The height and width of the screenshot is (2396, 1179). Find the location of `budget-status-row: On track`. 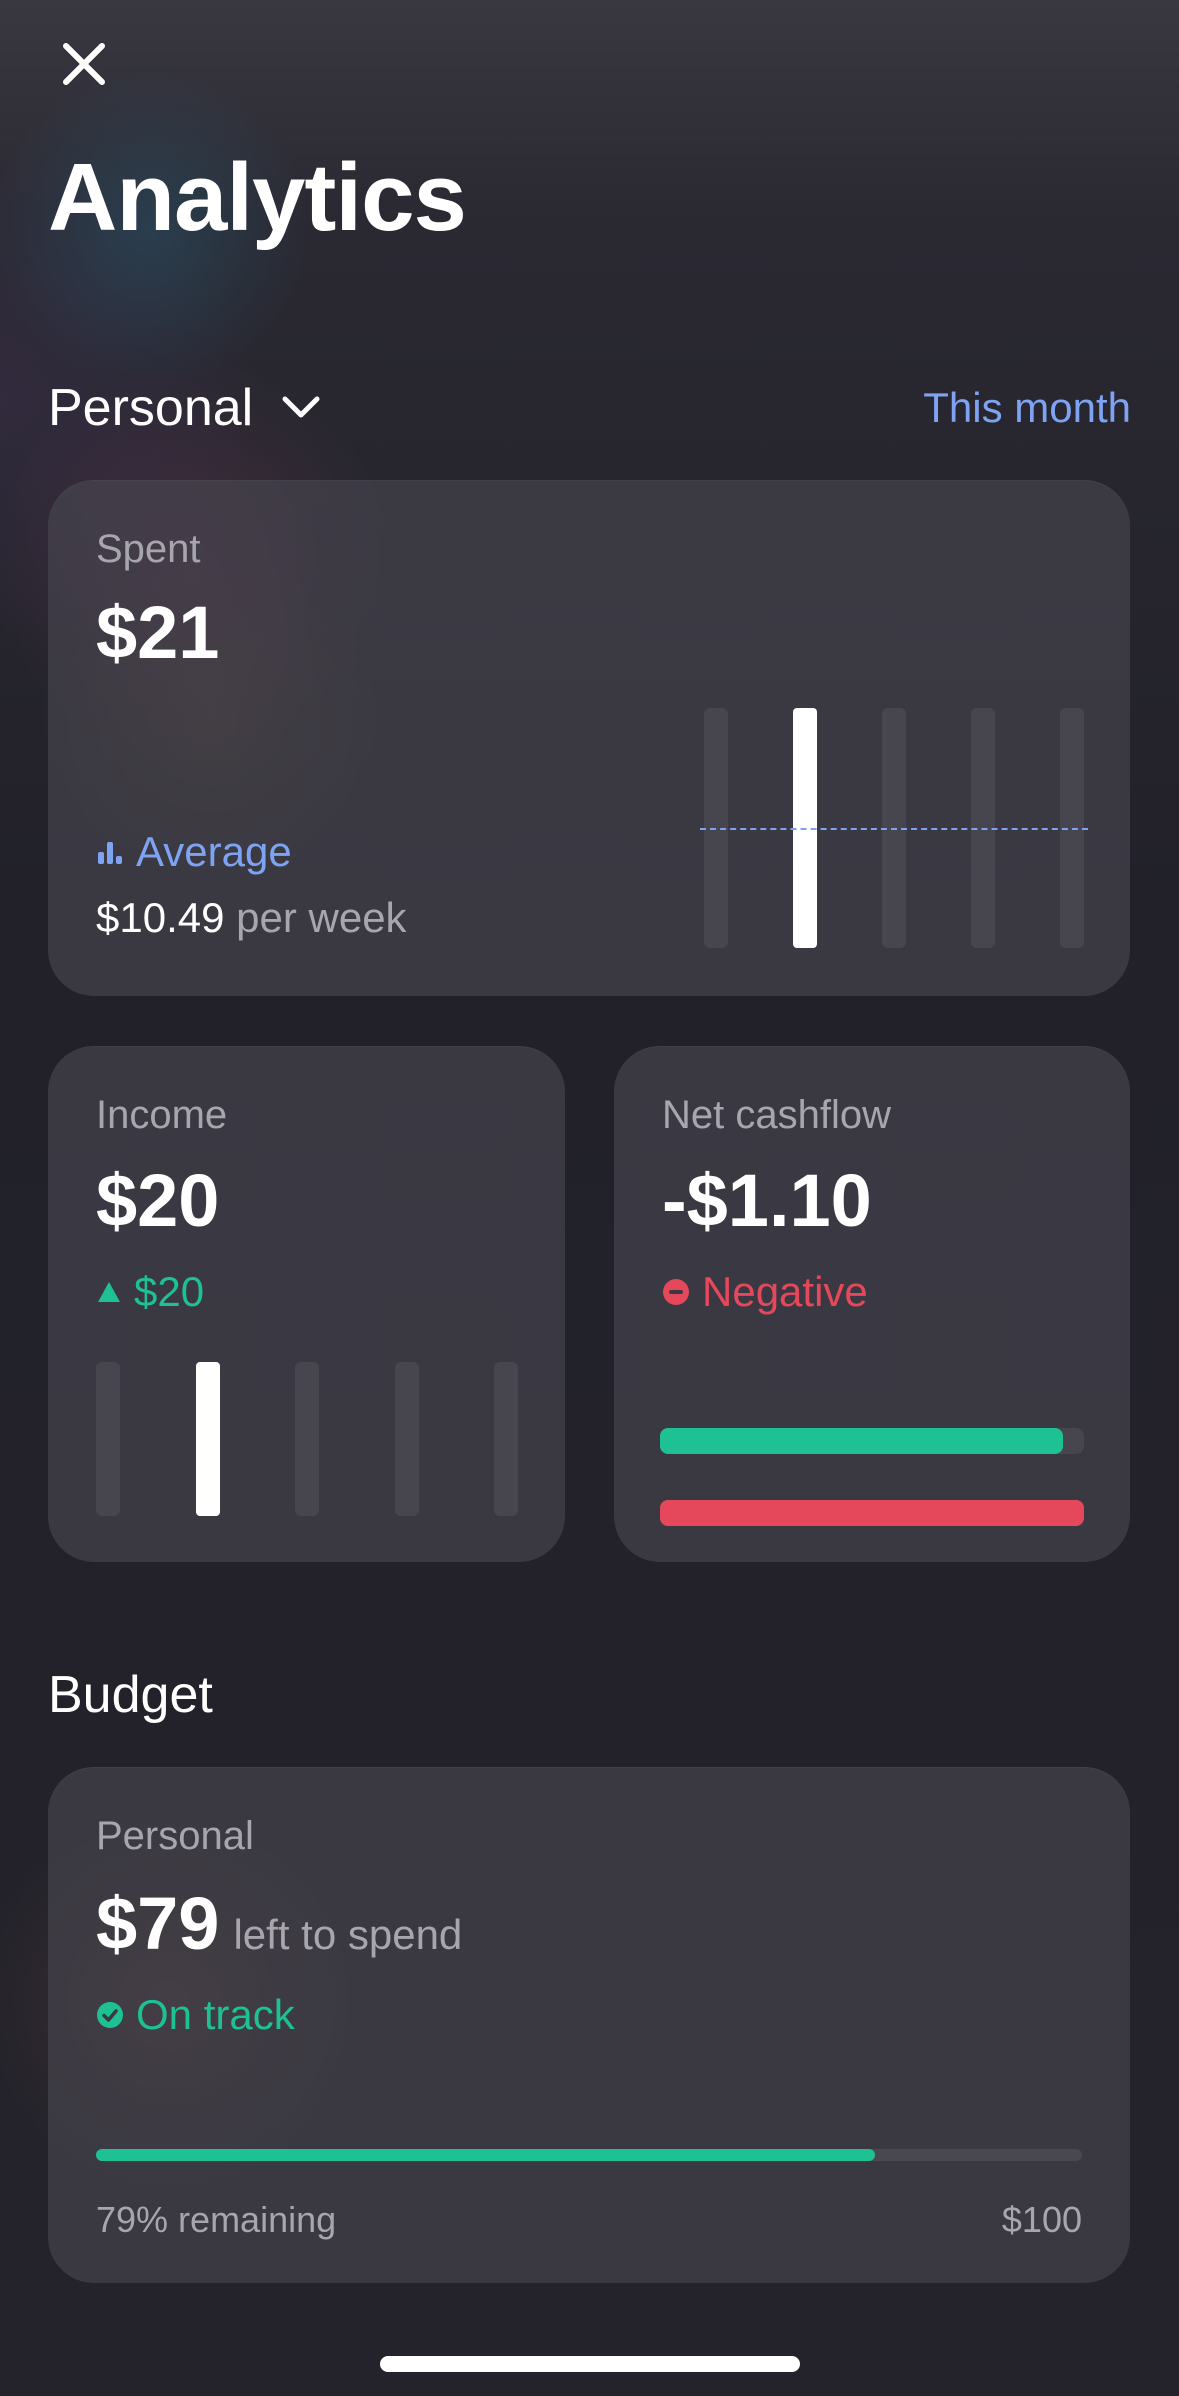

budget-status-row: On track is located at coordinates (195, 2015).